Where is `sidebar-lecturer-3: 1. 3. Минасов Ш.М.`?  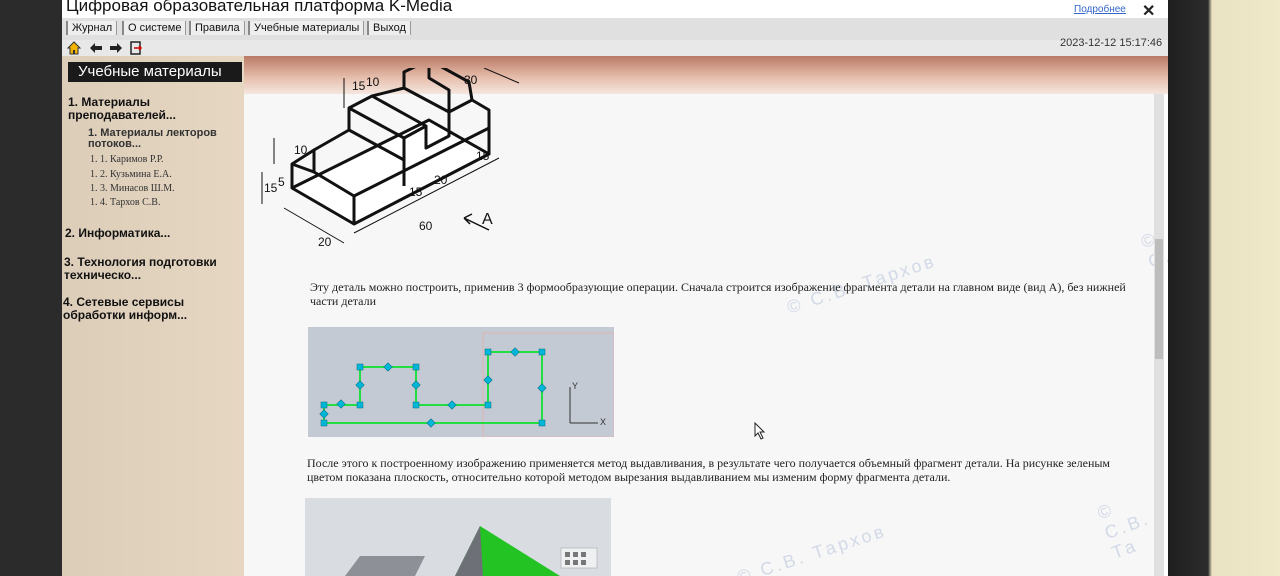 sidebar-lecturer-3: 1. 3. Минасов Ш.М. is located at coordinates (132, 188).